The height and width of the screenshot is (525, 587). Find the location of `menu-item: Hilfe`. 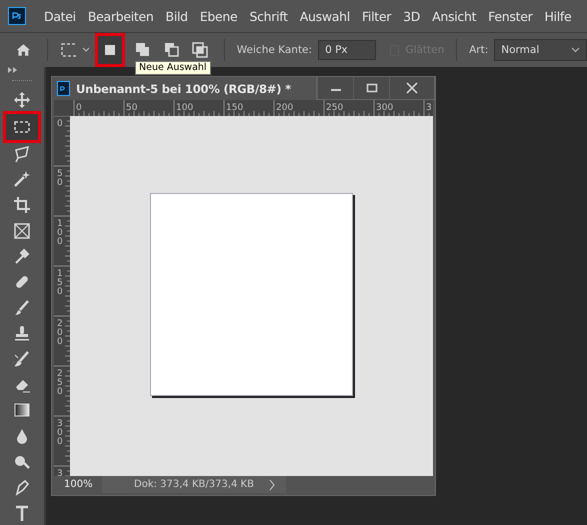

menu-item: Hilfe is located at coordinates (558, 16).